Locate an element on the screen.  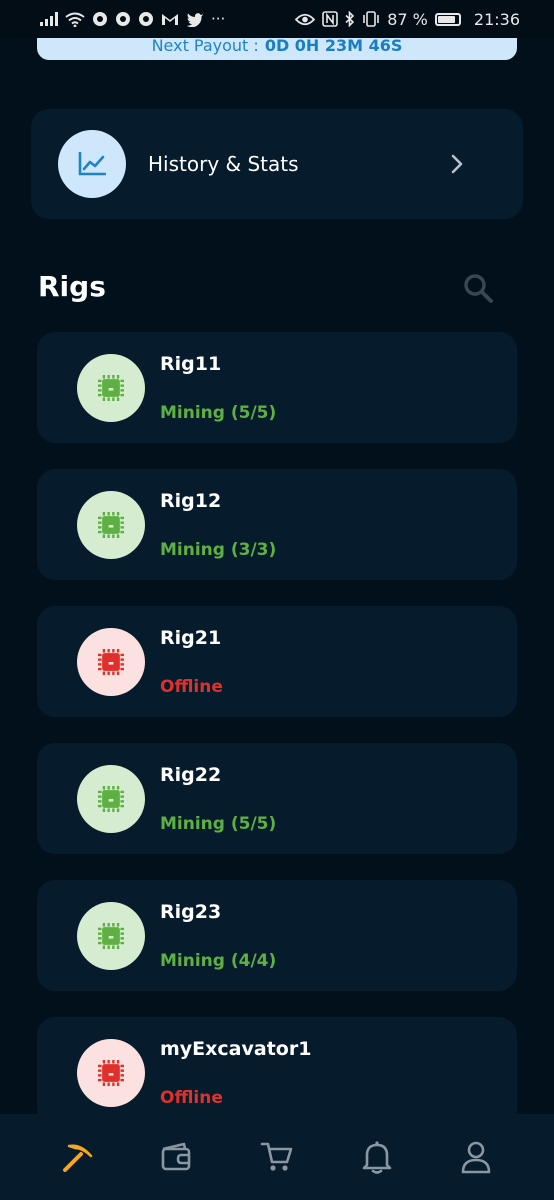
rig-name: Rig12 is located at coordinates (191, 501).